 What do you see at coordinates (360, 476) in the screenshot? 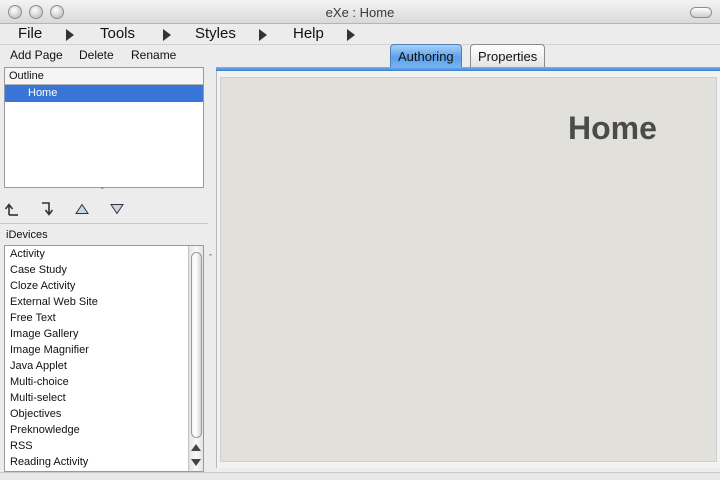
I see `status-bar` at bounding box center [360, 476].